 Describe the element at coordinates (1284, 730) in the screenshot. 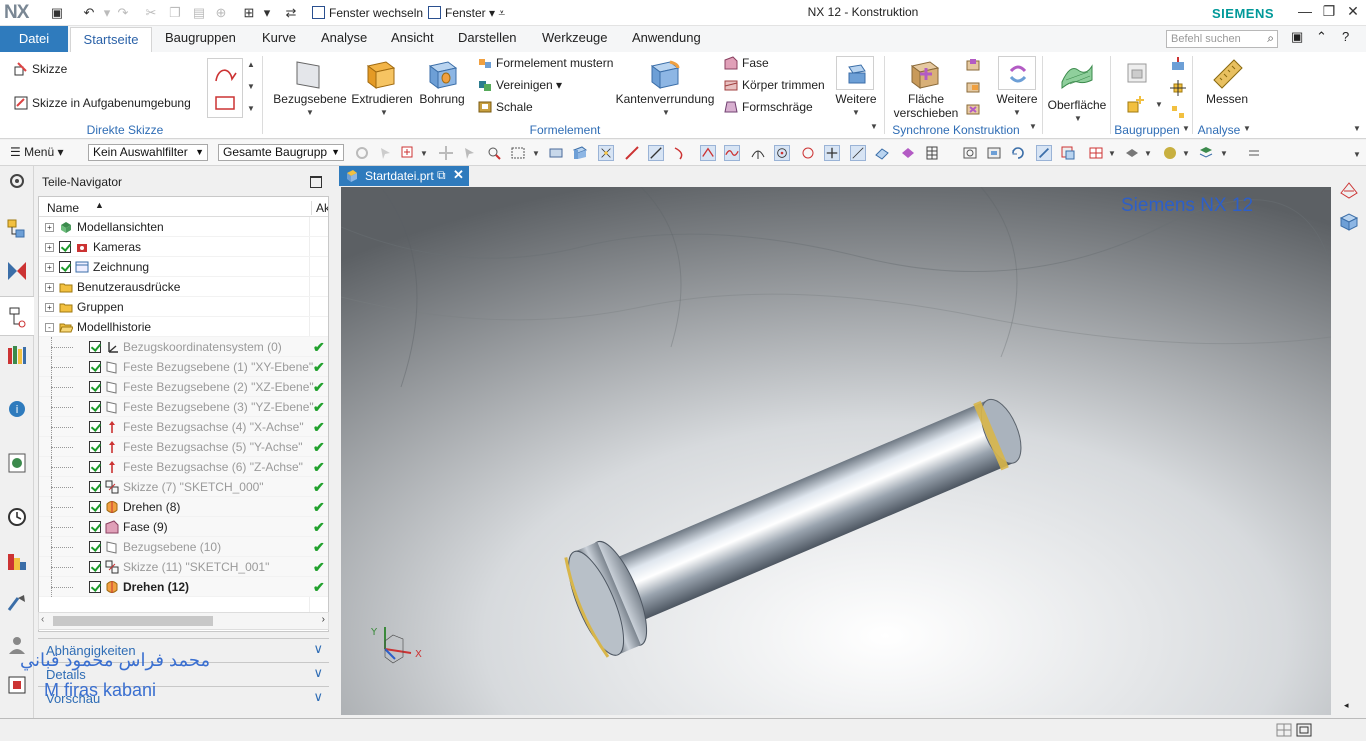

I see `status-grid-icon` at that location.